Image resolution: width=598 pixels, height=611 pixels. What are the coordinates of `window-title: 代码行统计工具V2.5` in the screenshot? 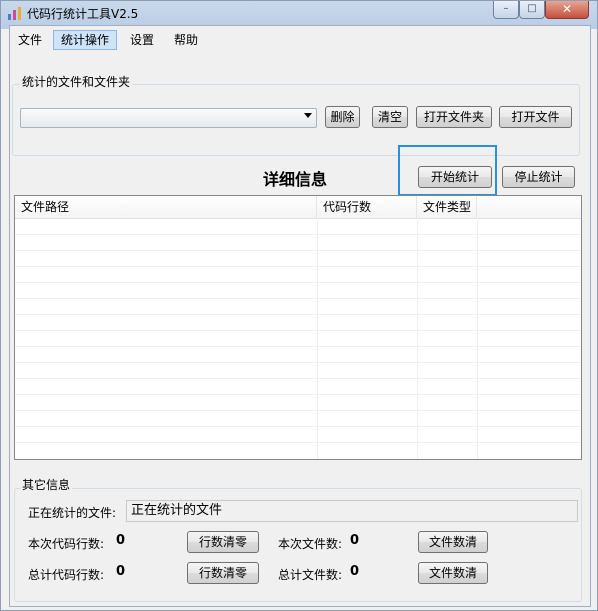 It's located at (83, 14).